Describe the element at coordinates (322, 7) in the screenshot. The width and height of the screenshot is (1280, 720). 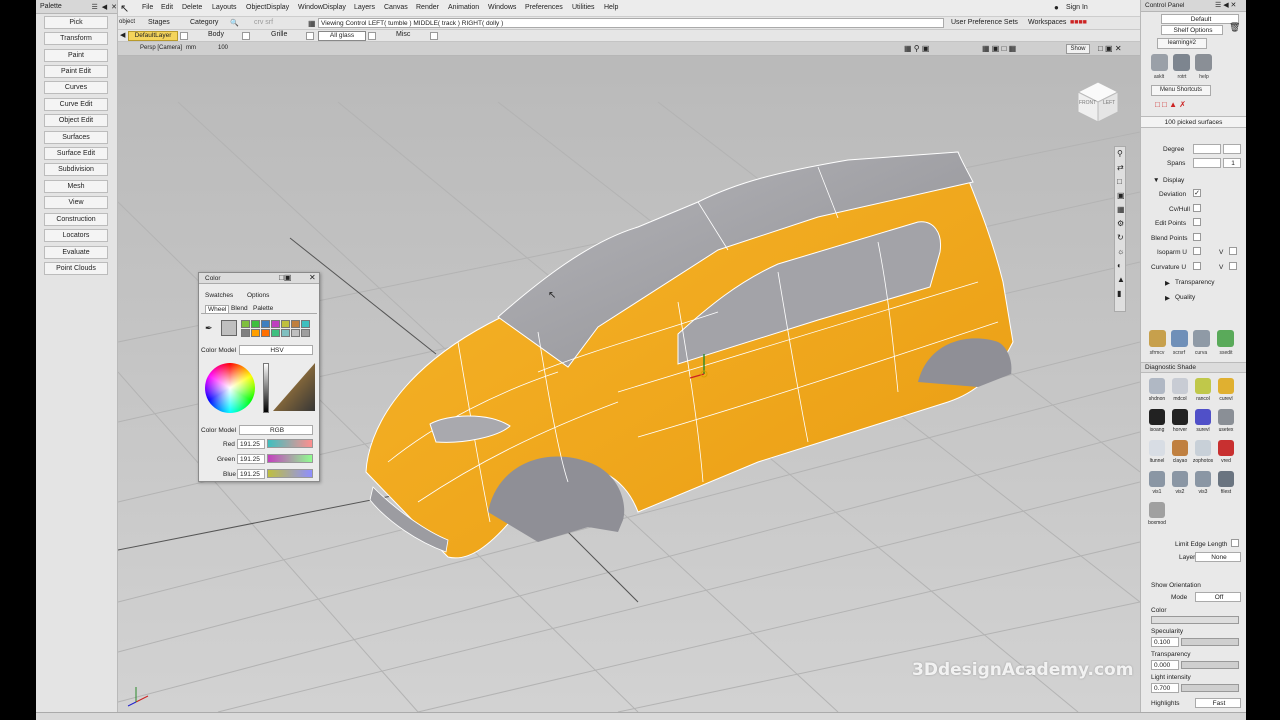
I see `menu-windowdisplay: WindowDisplay` at that location.